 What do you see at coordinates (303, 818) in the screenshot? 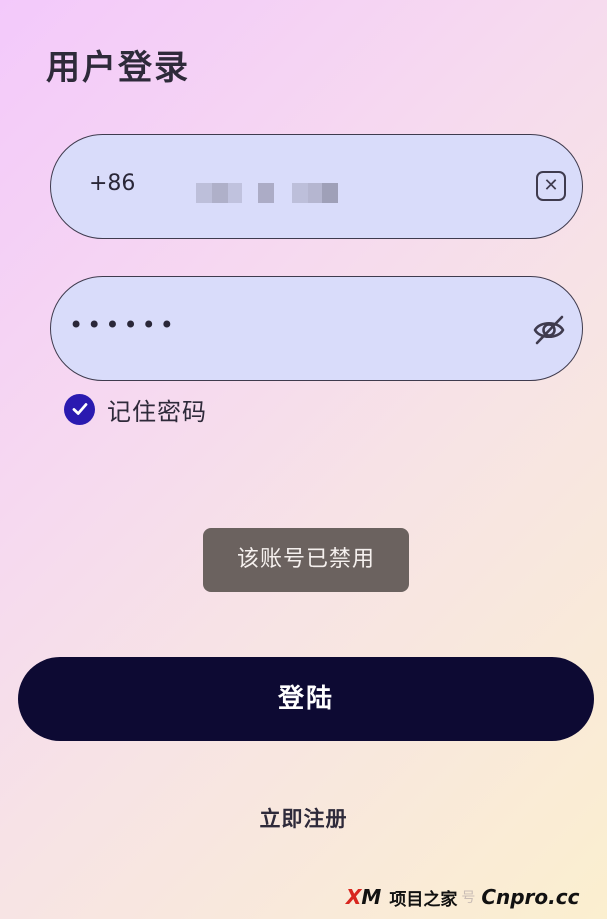
I see `register-link: 立即注册` at bounding box center [303, 818].